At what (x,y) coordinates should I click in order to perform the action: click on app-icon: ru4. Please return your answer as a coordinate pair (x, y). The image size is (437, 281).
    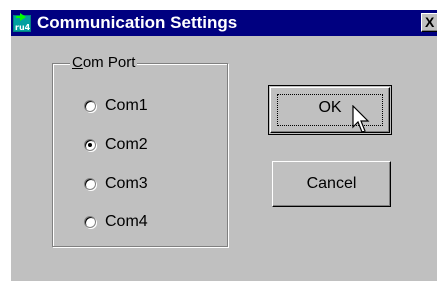
    Looking at the image, I should click on (22, 22).